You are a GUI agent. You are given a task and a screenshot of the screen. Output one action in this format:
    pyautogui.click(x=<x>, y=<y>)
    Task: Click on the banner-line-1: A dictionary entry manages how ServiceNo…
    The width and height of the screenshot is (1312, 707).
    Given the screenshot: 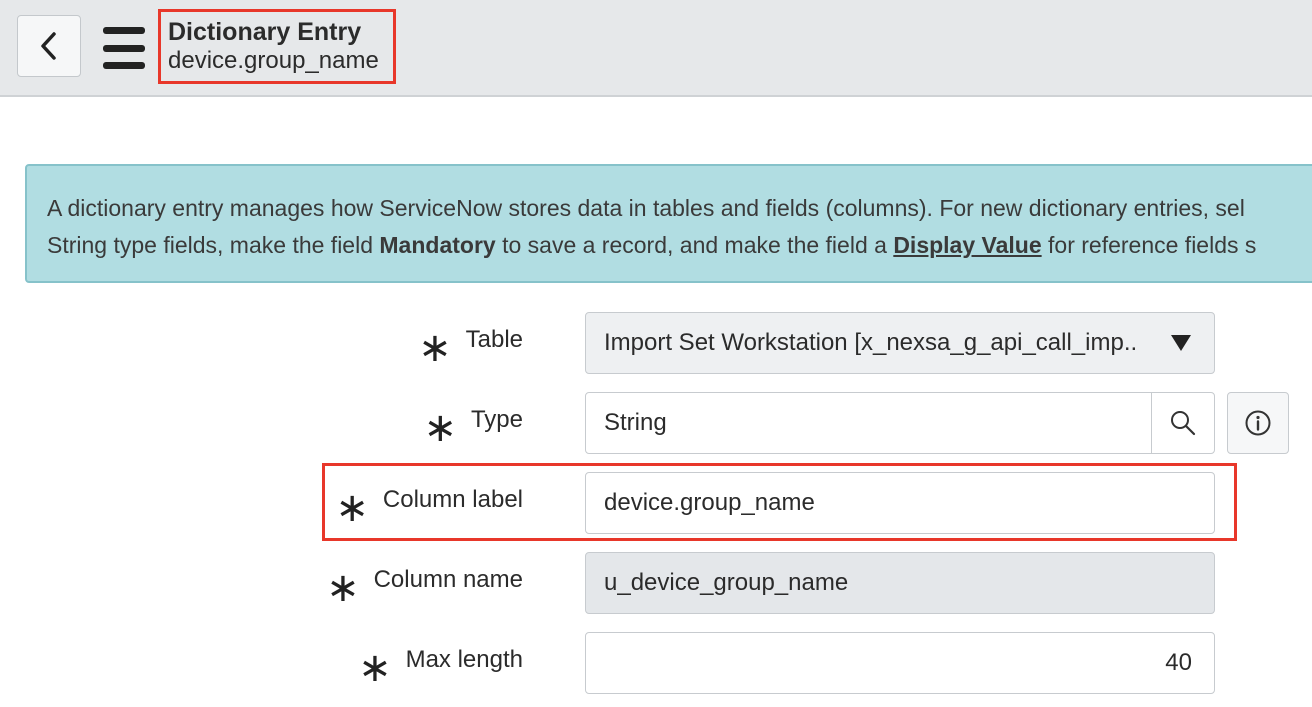 What is the action you would take?
    pyautogui.click(x=646, y=208)
    